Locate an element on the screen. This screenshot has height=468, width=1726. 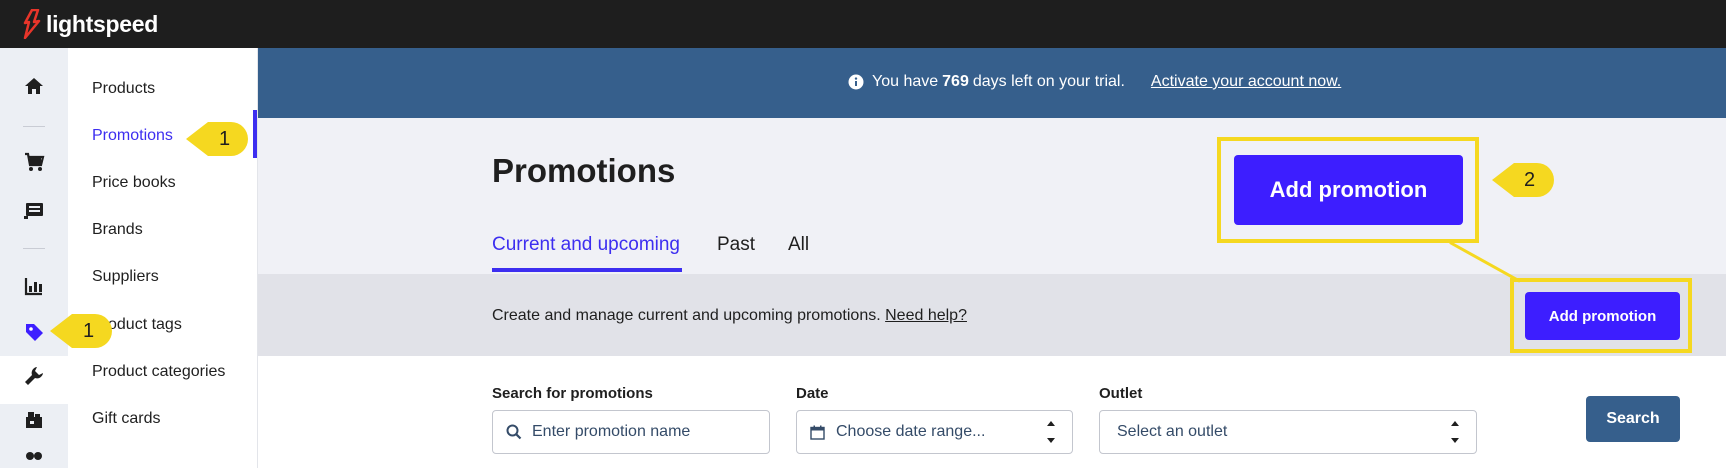
search-placeholder: Enter promotion name is located at coordinates (611, 431).